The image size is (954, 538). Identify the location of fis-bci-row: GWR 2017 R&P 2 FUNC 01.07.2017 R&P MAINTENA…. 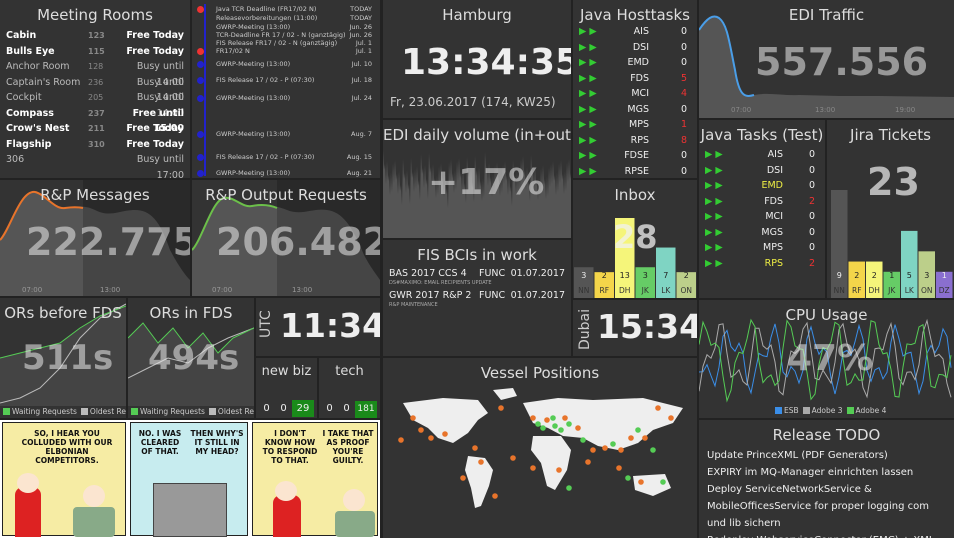
(477, 301).